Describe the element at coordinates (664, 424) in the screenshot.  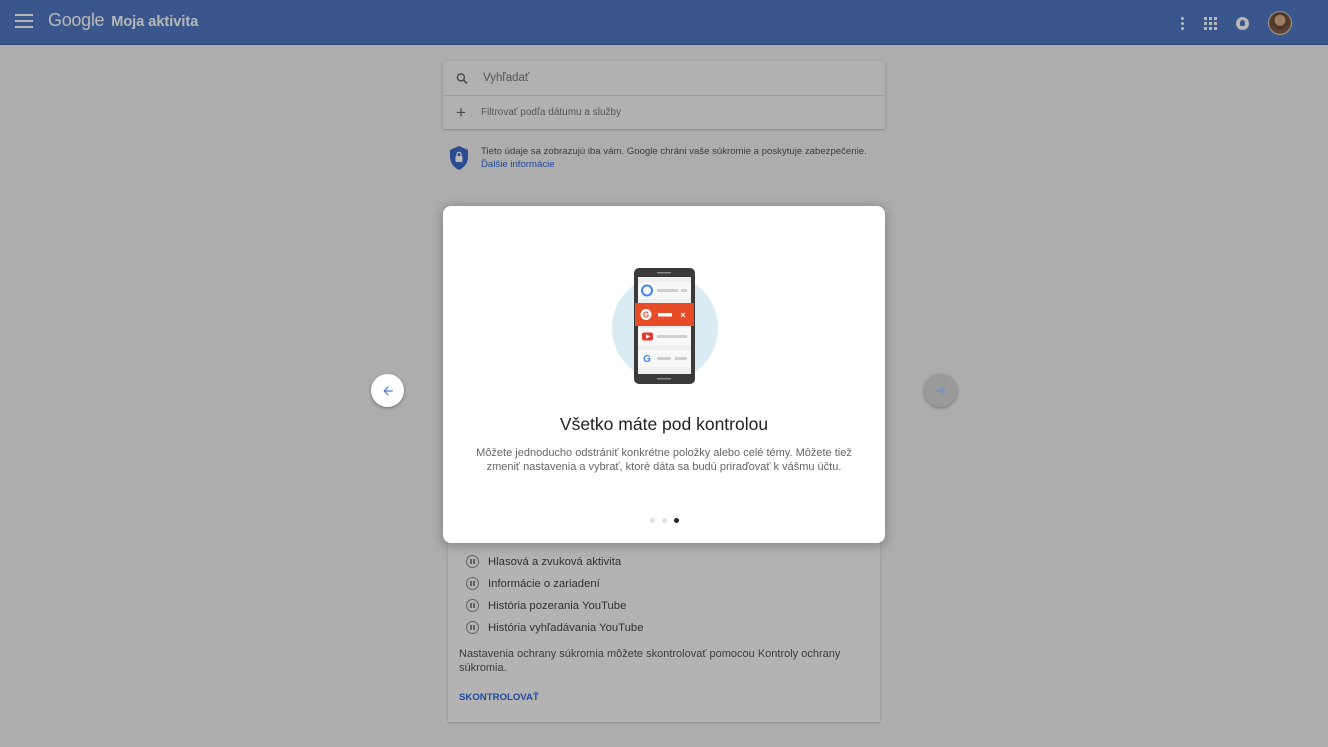
I see `dialog-title: Všetko máte pod kontrolou` at that location.